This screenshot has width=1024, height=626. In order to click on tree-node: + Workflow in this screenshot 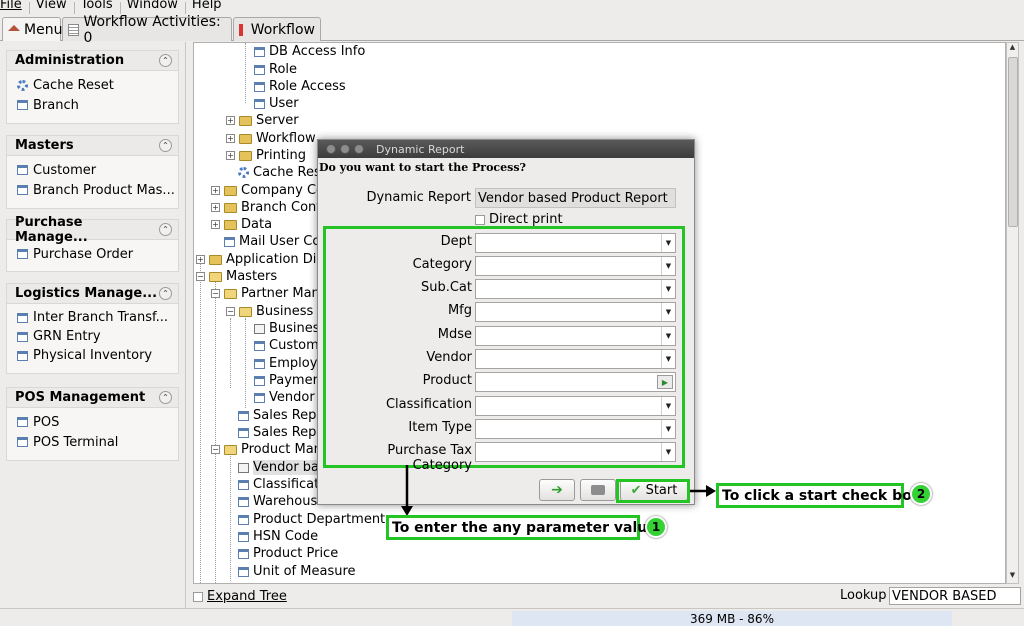, I will do `click(271, 138)`.